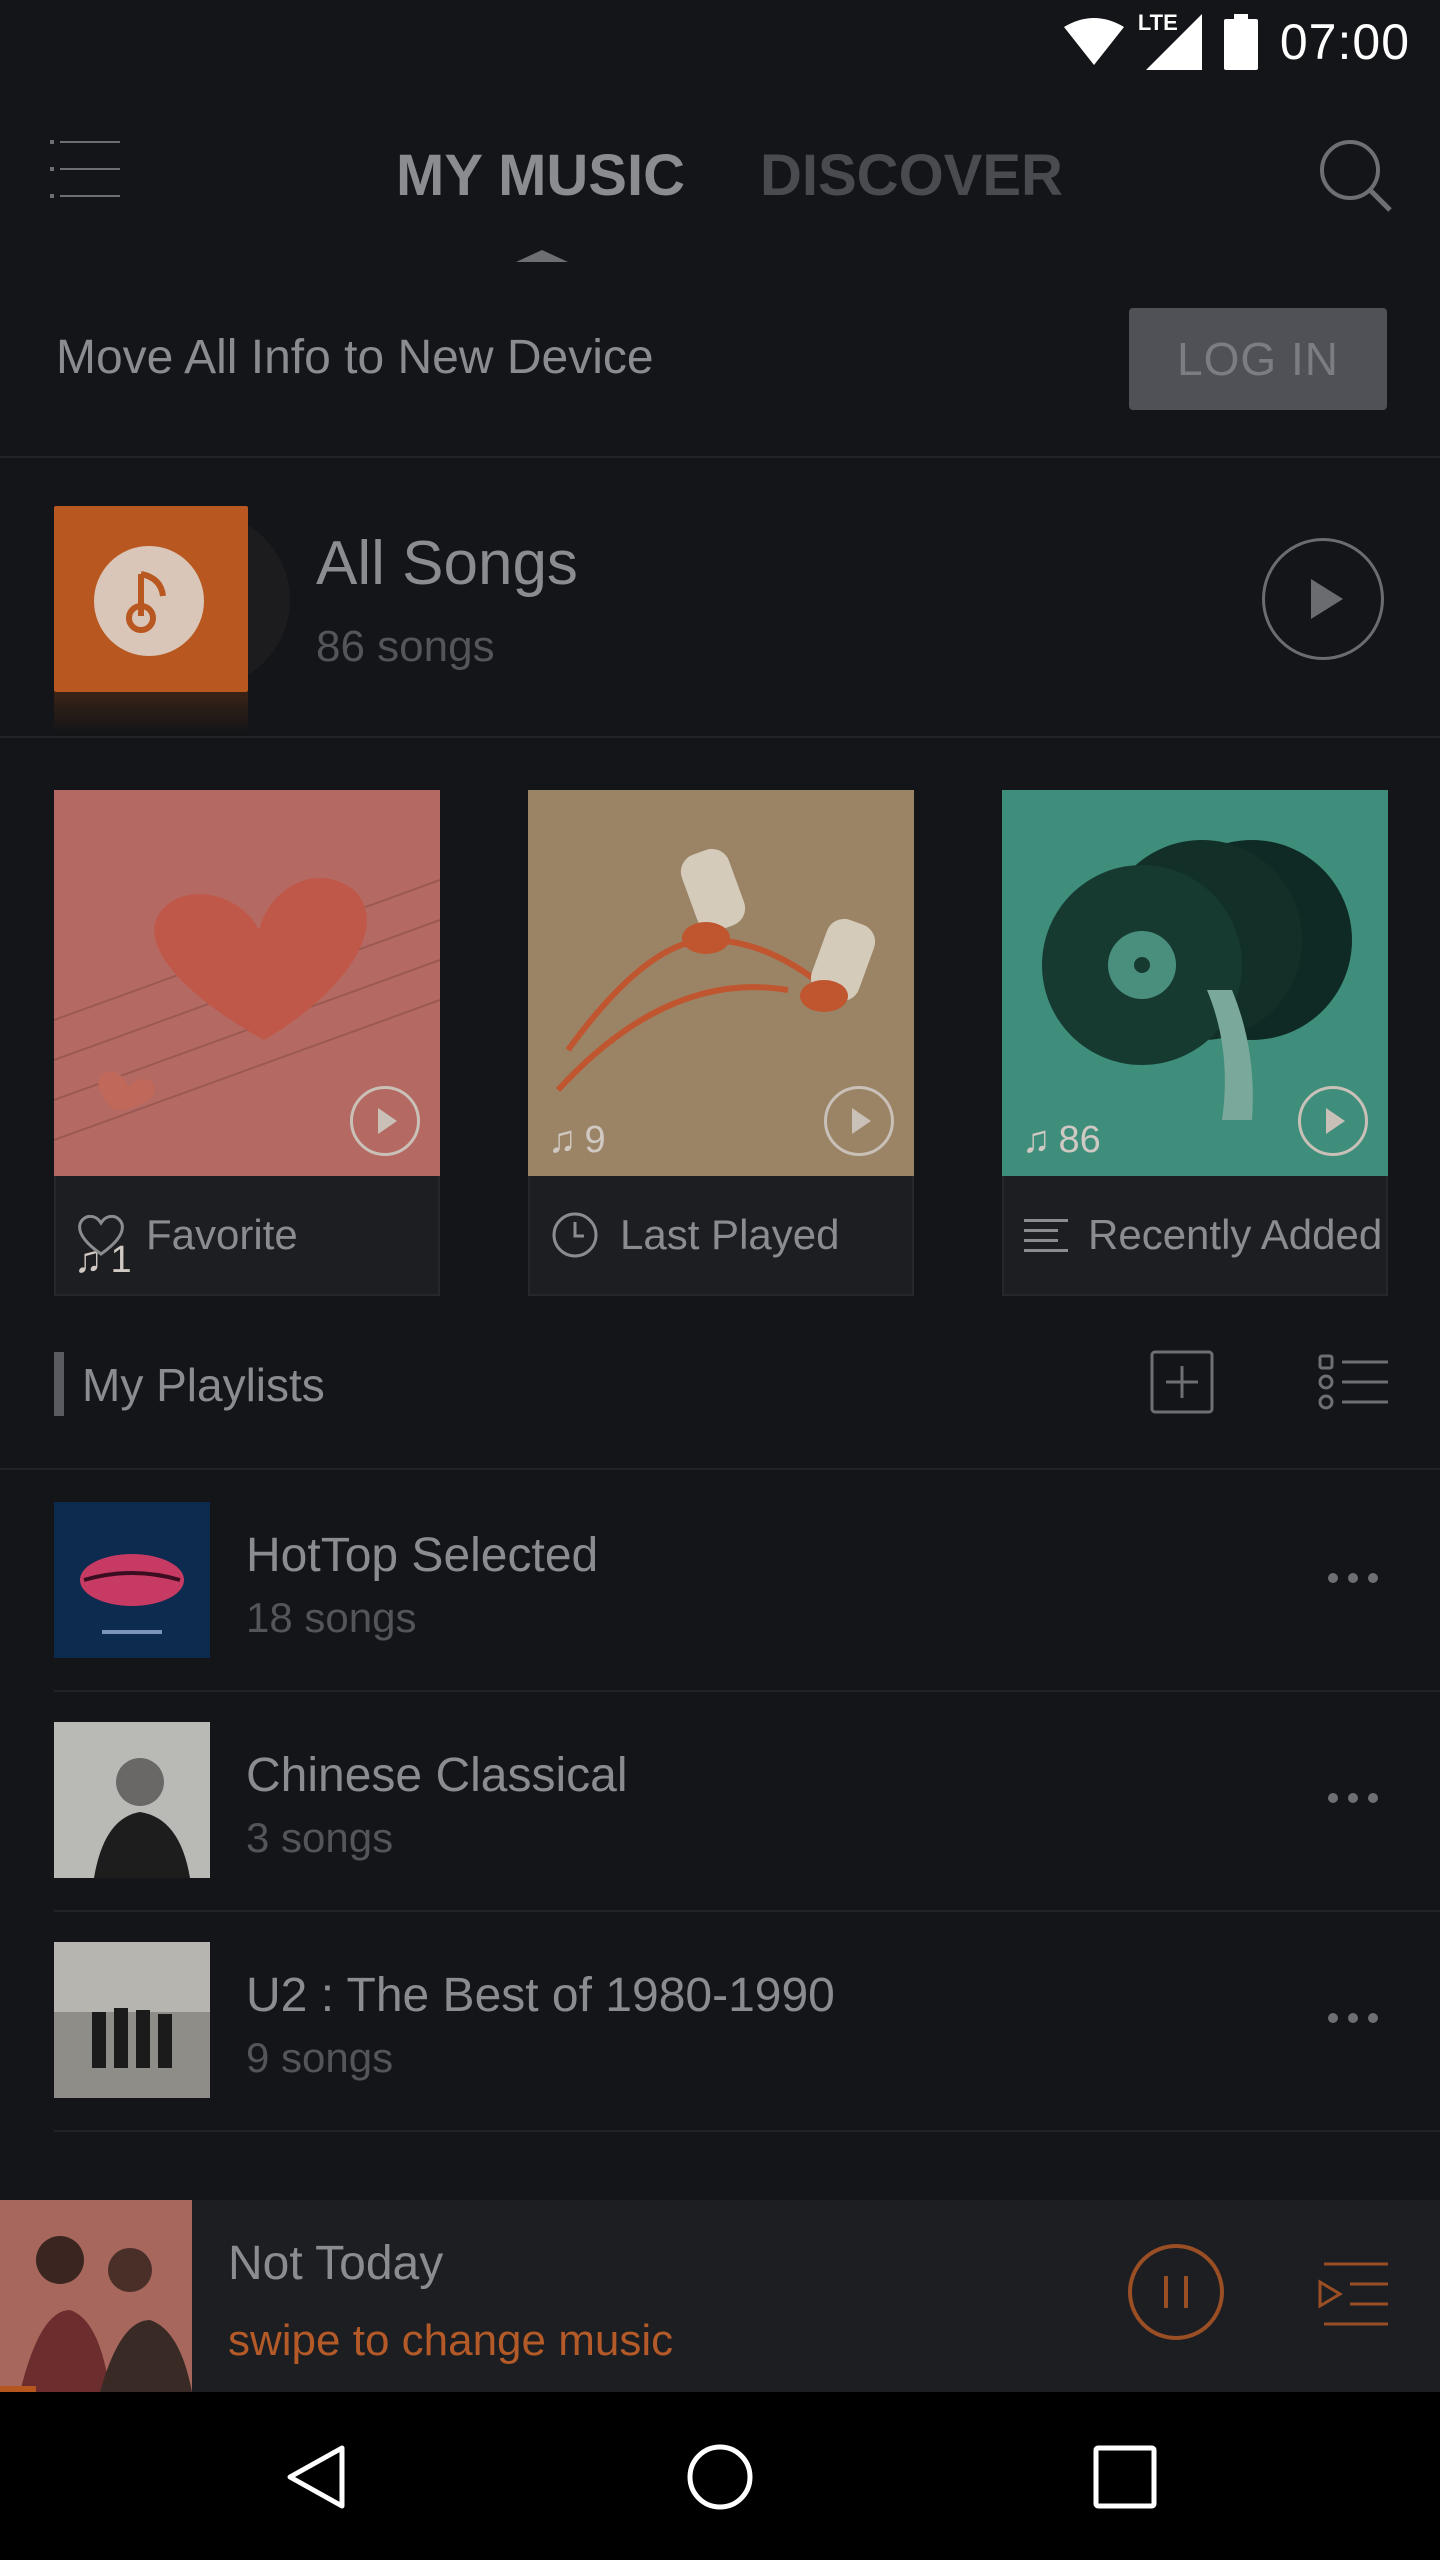 The height and width of the screenshot is (2560, 1440). I want to click on card-count: ♫ 86, so click(1061, 1140).